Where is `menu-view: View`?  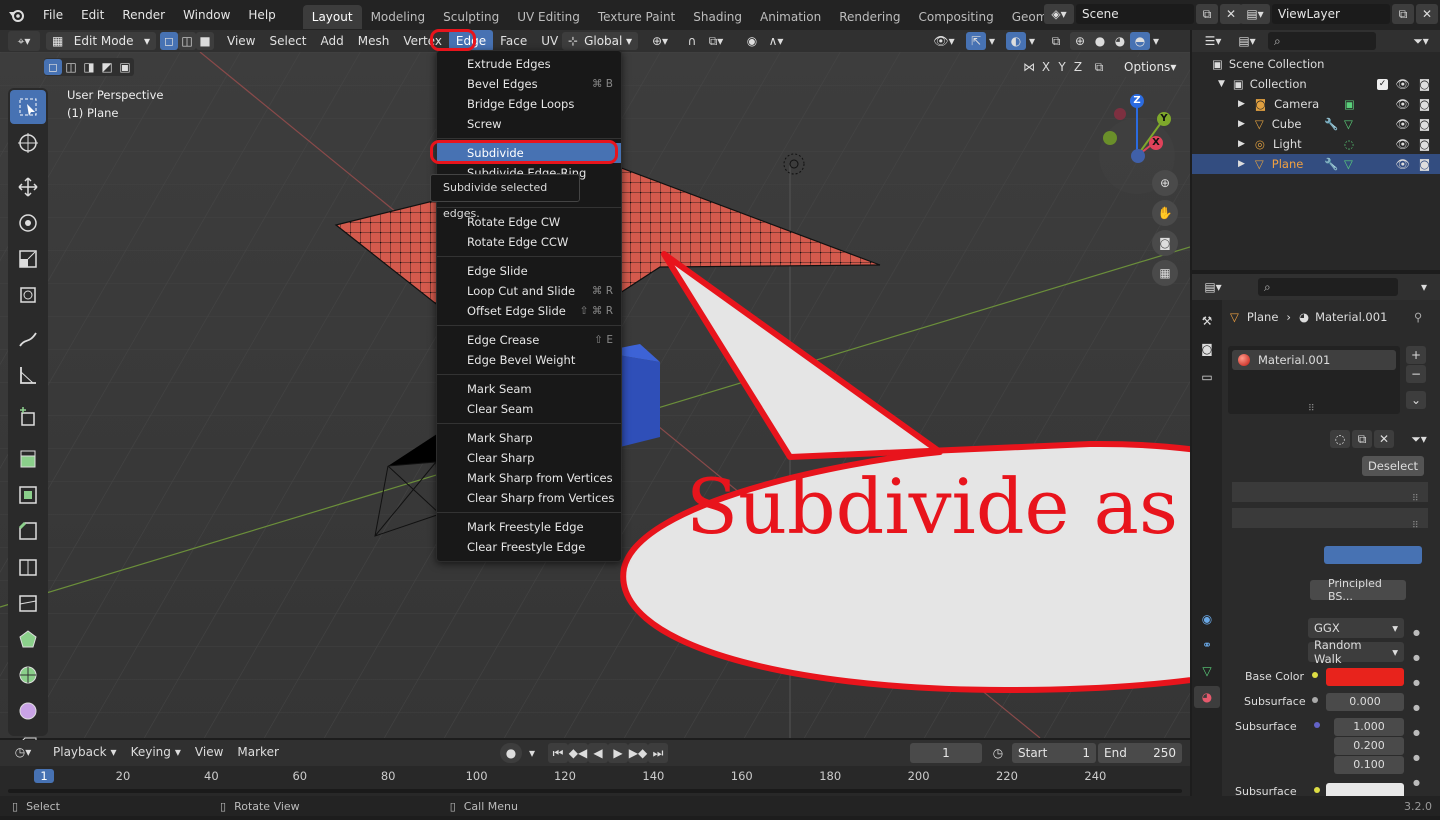
menu-view: View is located at coordinates (209, 752).